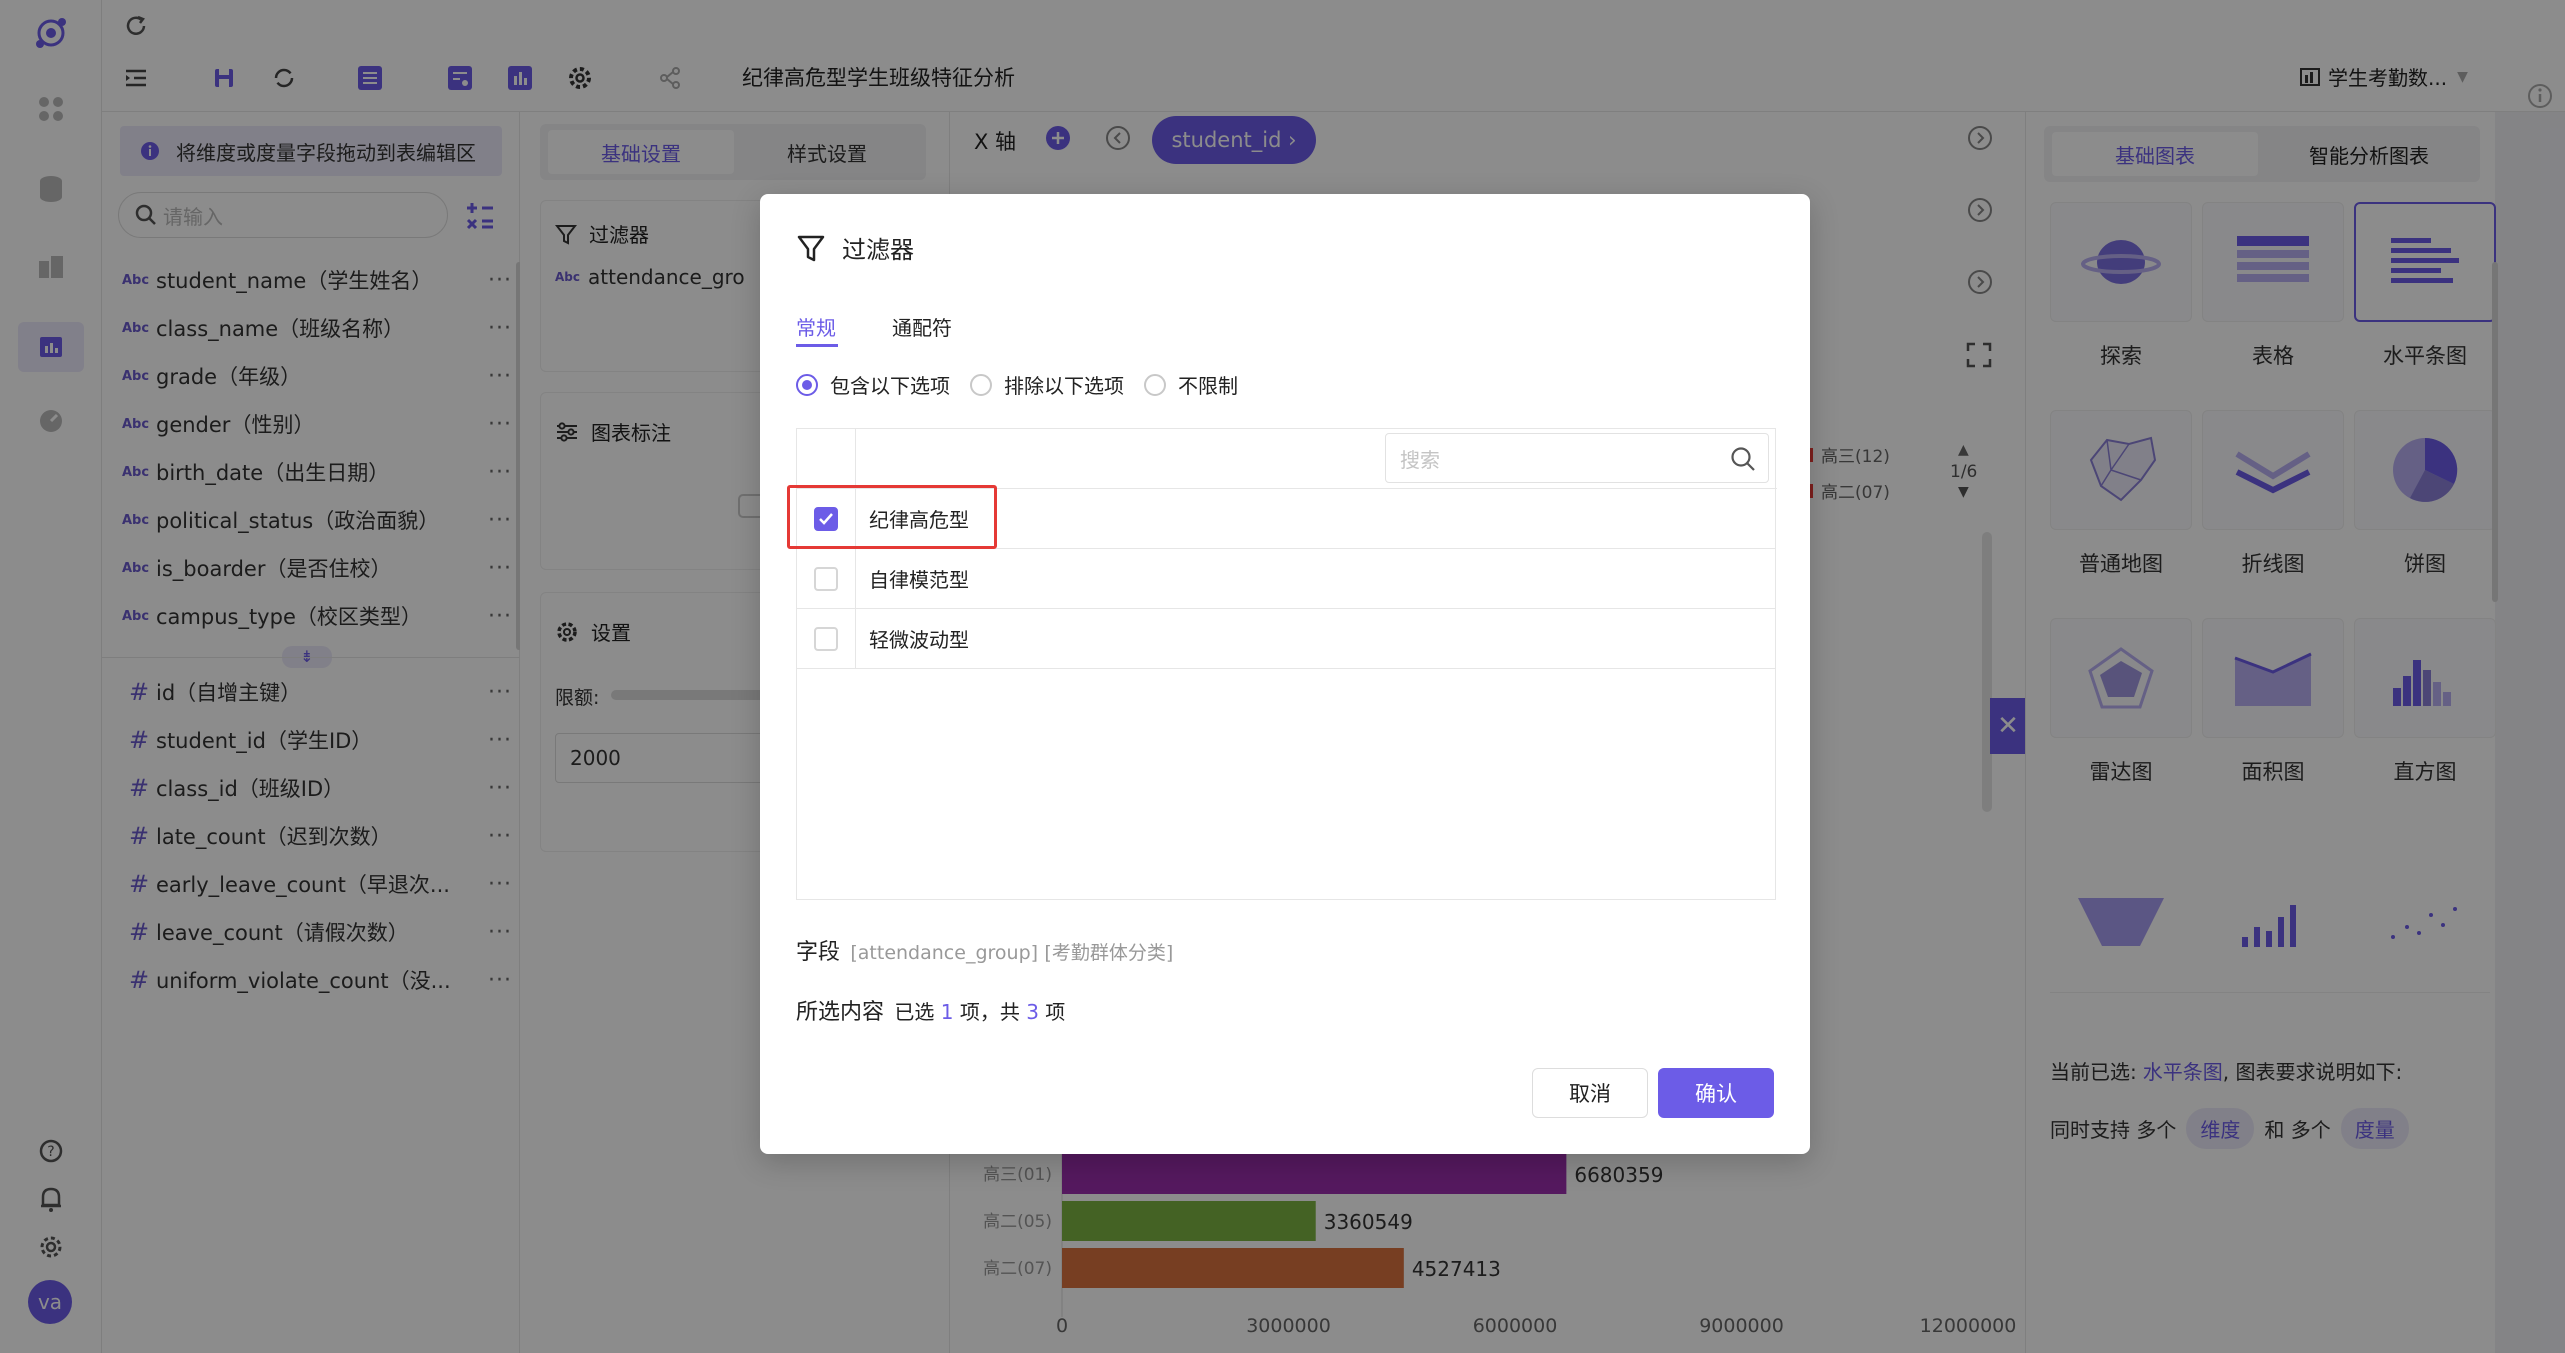  What do you see at coordinates (811, 248) in the screenshot?
I see `filter-icon` at bounding box center [811, 248].